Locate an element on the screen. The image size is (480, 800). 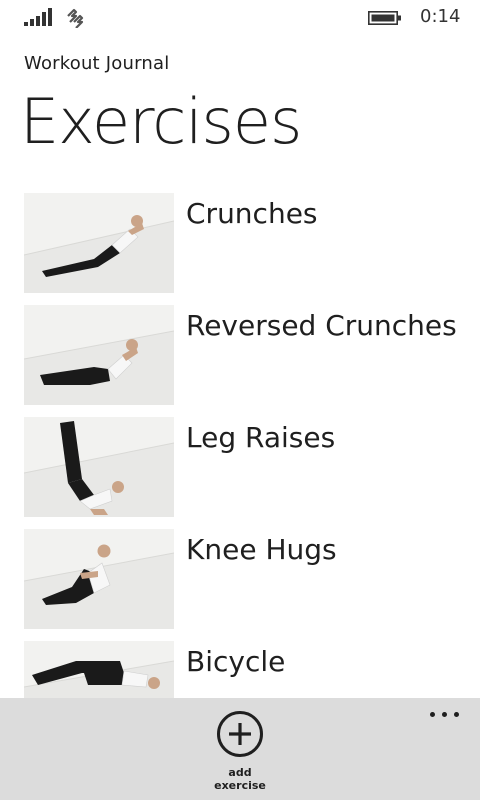
add-exercise-button: add exercise is located at coordinates (240, 754).